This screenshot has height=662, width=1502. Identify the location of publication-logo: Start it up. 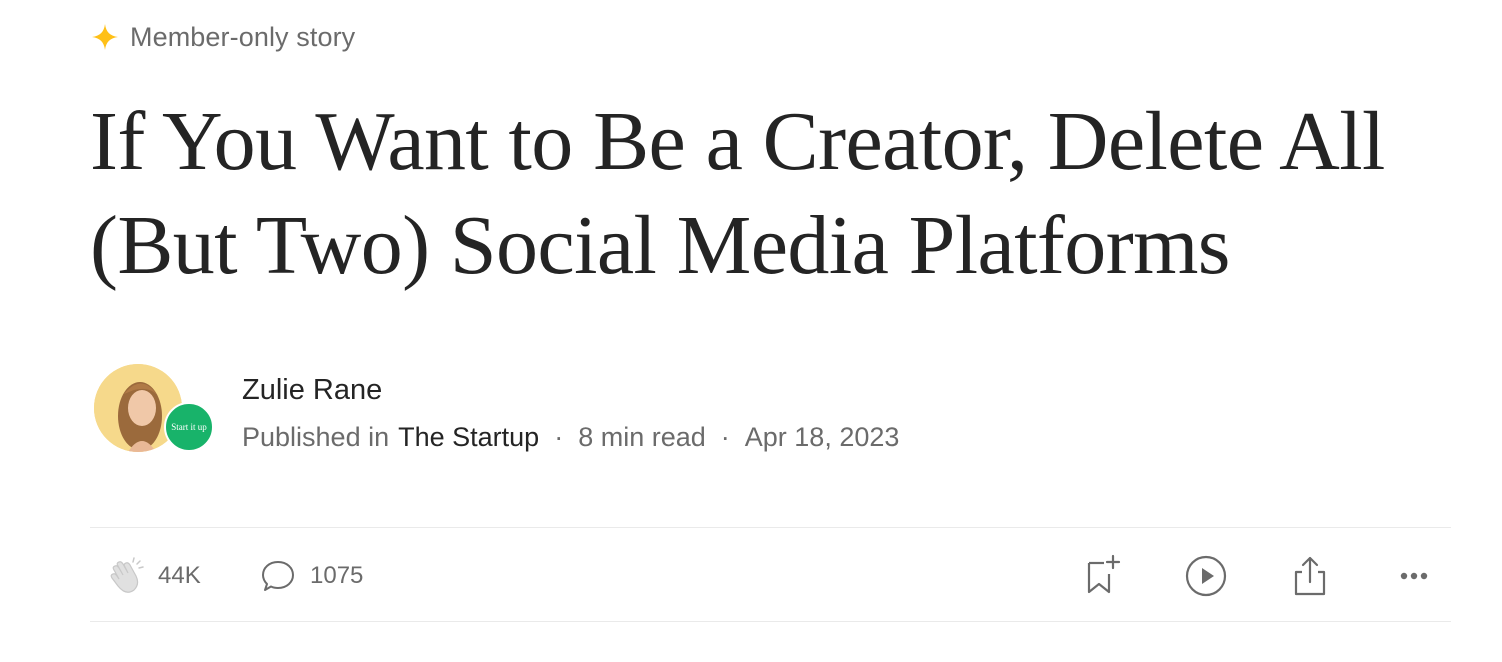
(189, 427).